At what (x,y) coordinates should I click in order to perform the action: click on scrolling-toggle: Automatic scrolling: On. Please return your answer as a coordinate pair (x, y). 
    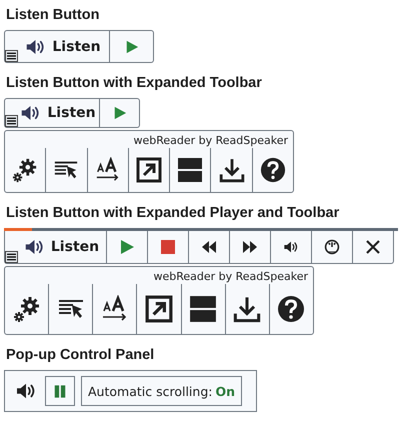
    Looking at the image, I should click on (161, 391).